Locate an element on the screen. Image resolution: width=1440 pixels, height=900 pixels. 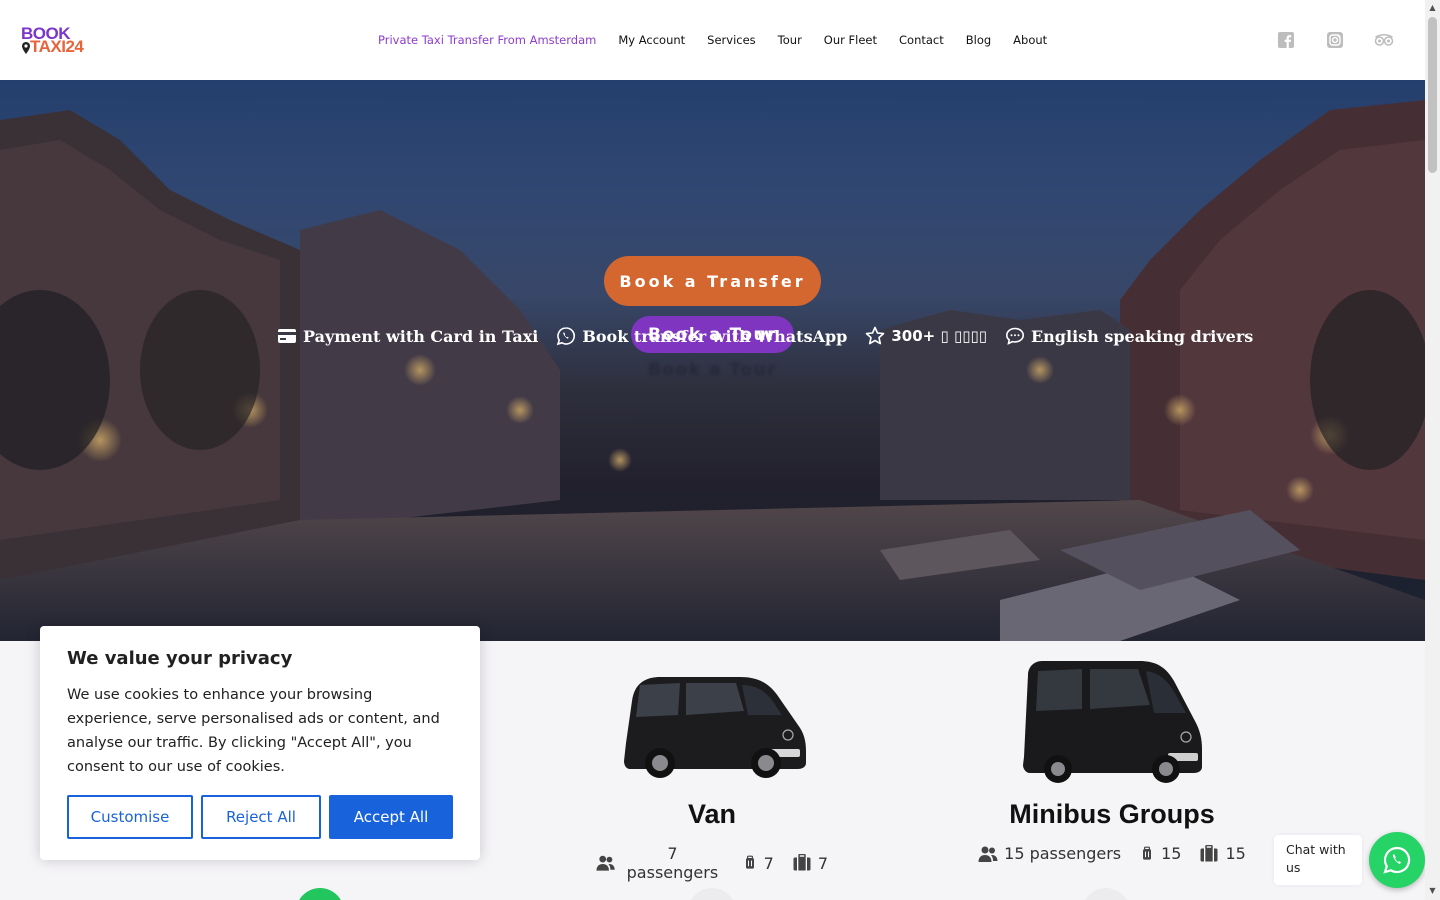
map-pin-icon is located at coordinates (26, 48).